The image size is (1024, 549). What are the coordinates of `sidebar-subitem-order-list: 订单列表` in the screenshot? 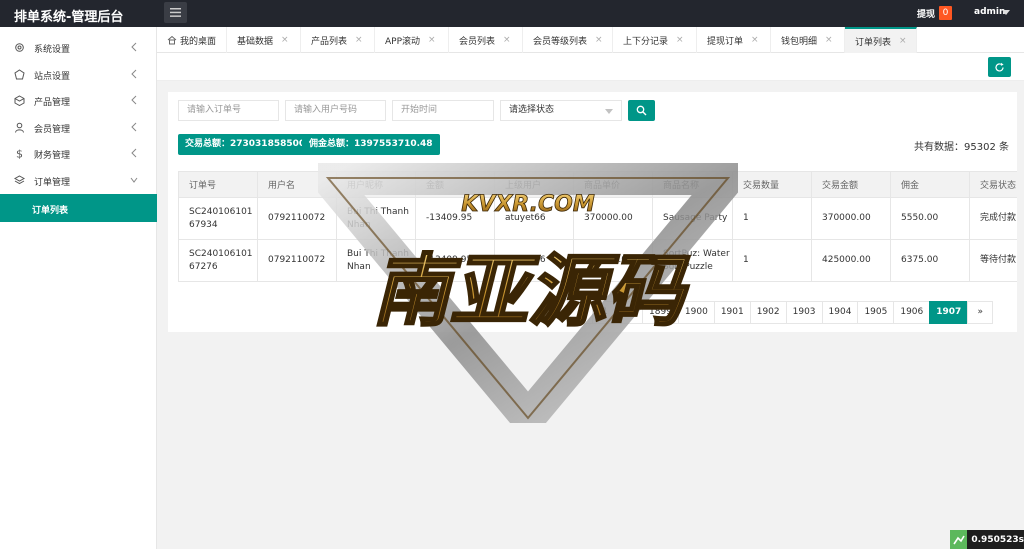 It's located at (78, 208).